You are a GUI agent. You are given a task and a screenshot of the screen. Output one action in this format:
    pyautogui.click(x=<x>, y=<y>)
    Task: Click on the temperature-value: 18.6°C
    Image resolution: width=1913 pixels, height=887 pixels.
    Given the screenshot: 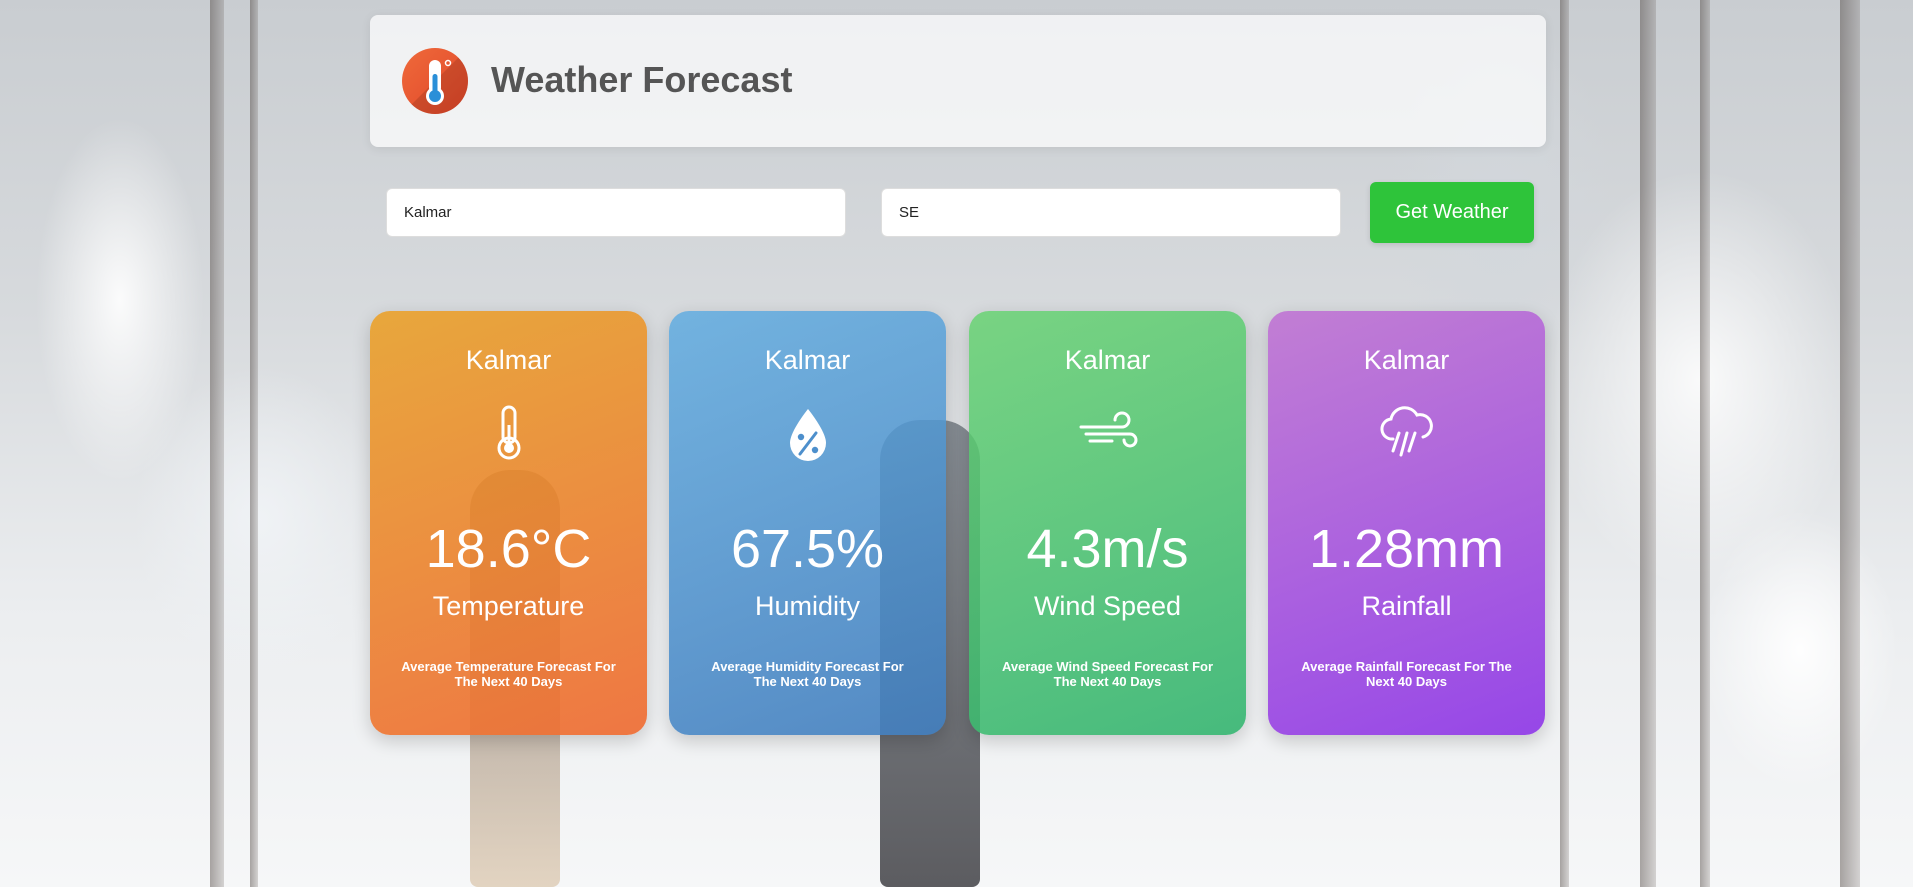 What is the action you would take?
    pyautogui.click(x=508, y=549)
    